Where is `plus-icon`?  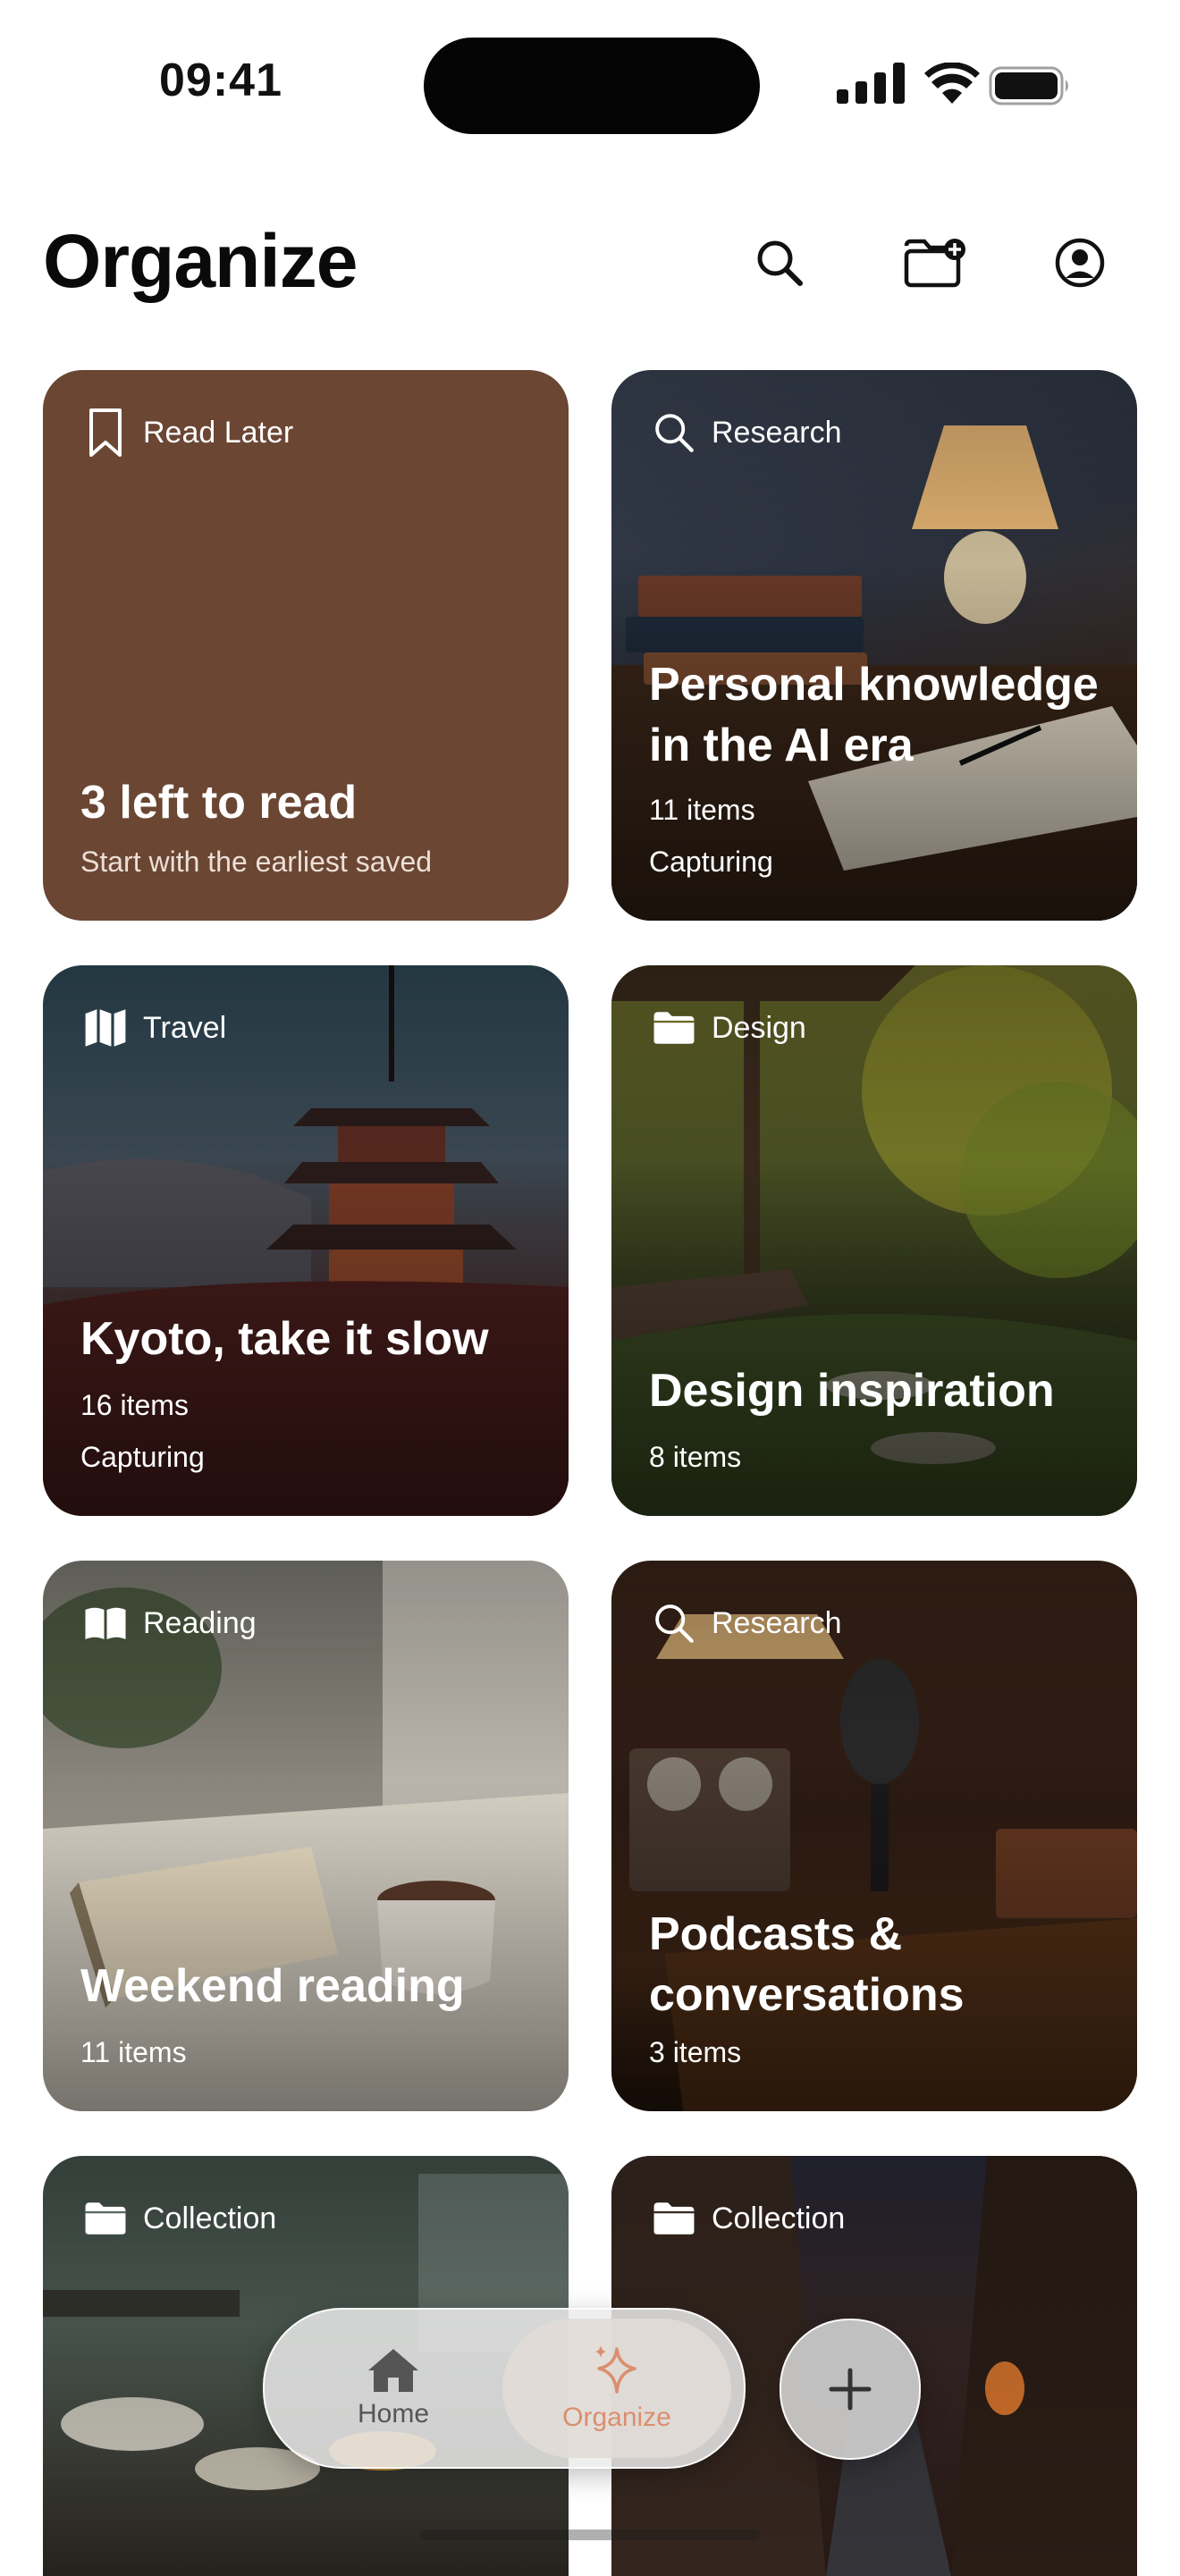 plus-icon is located at coordinates (850, 2390).